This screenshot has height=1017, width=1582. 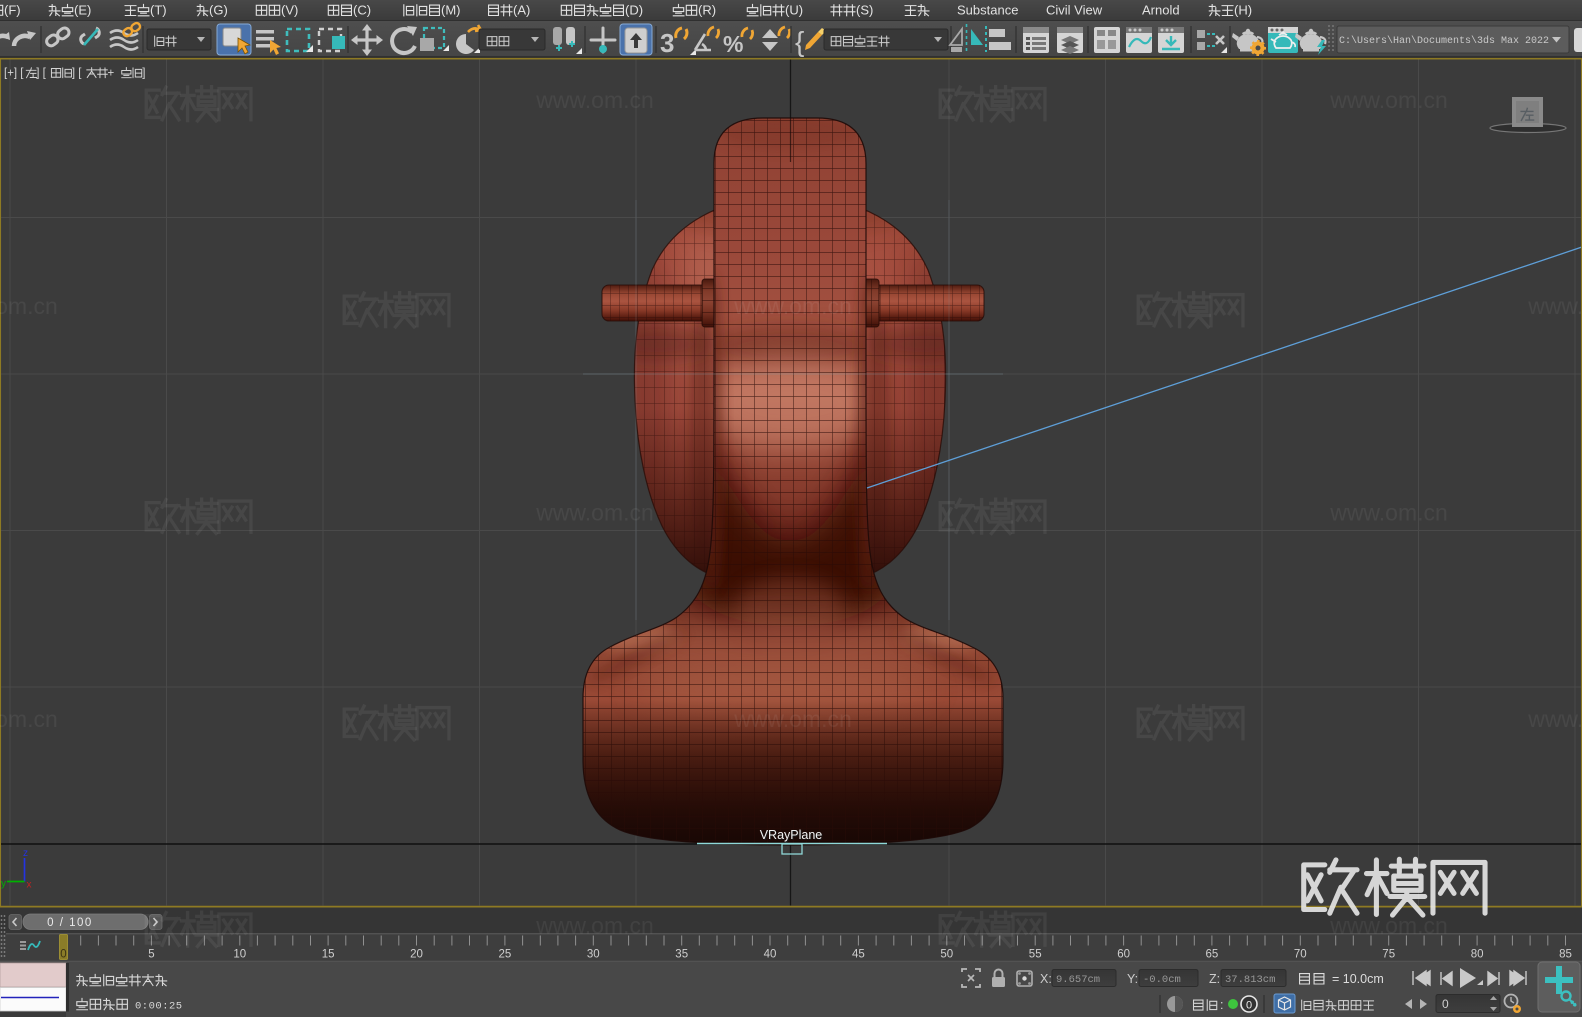 I want to click on svg-text: (F), so click(x=12, y=10).